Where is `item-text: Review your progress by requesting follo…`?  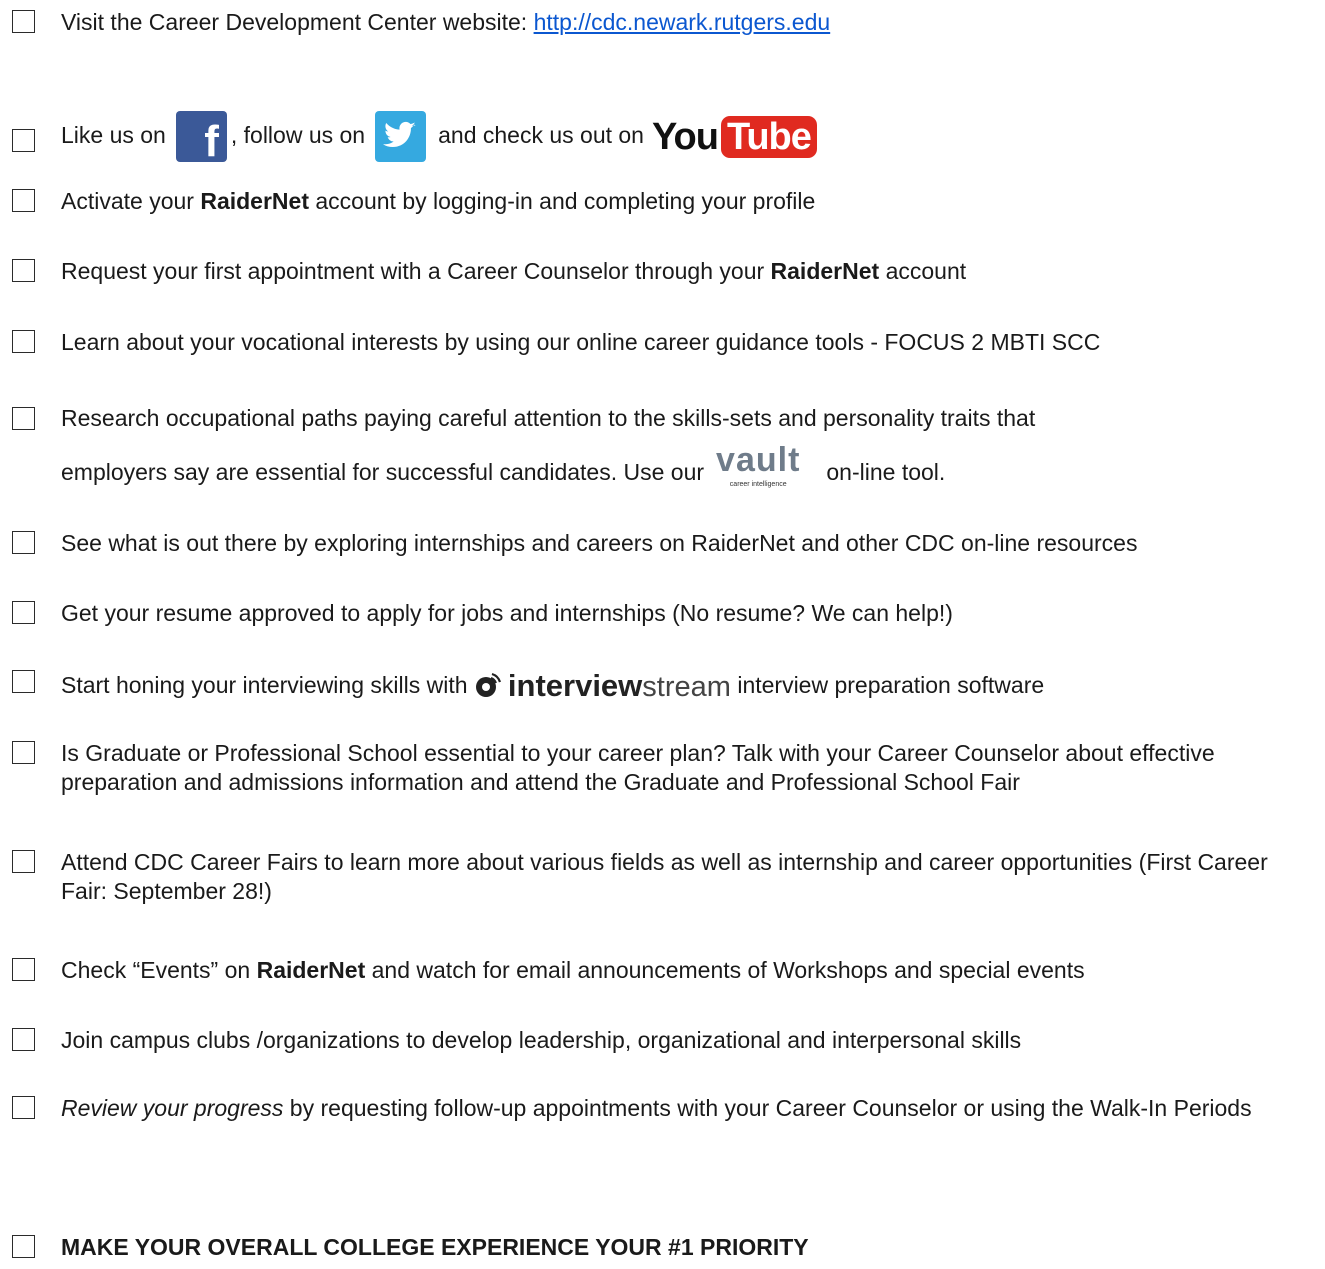 item-text: Review your progress by requesting follo… is located at coordinates (688, 1108).